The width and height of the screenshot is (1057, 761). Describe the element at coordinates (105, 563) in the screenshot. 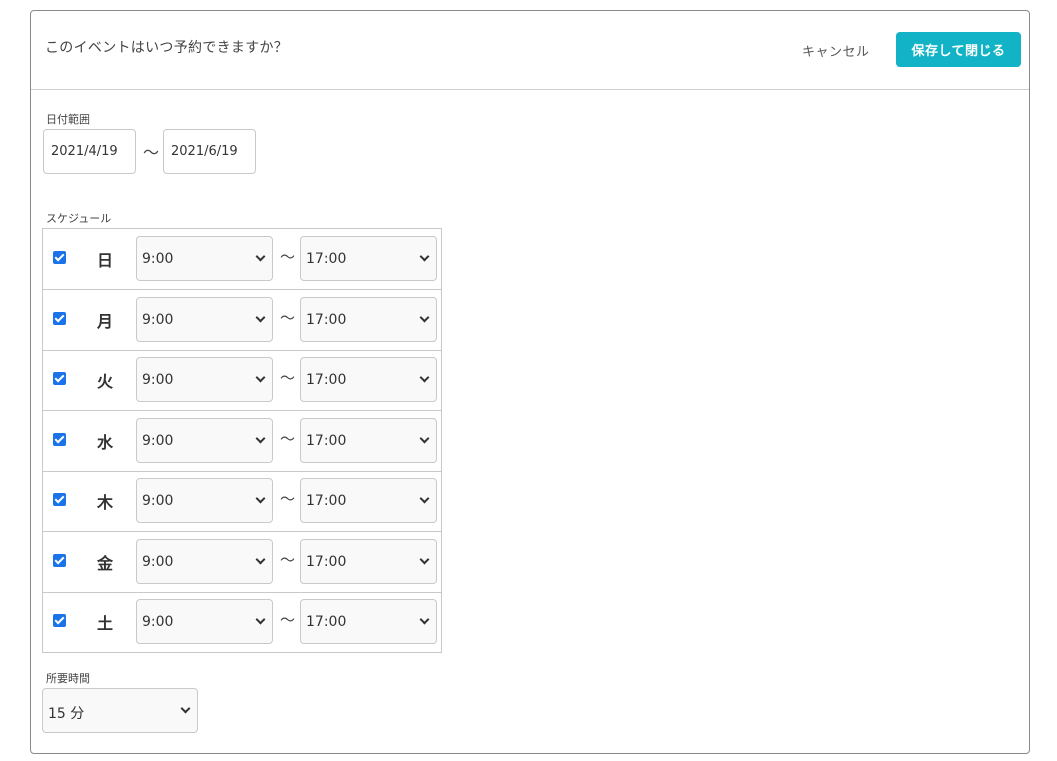

I see `day-label: 金` at that location.